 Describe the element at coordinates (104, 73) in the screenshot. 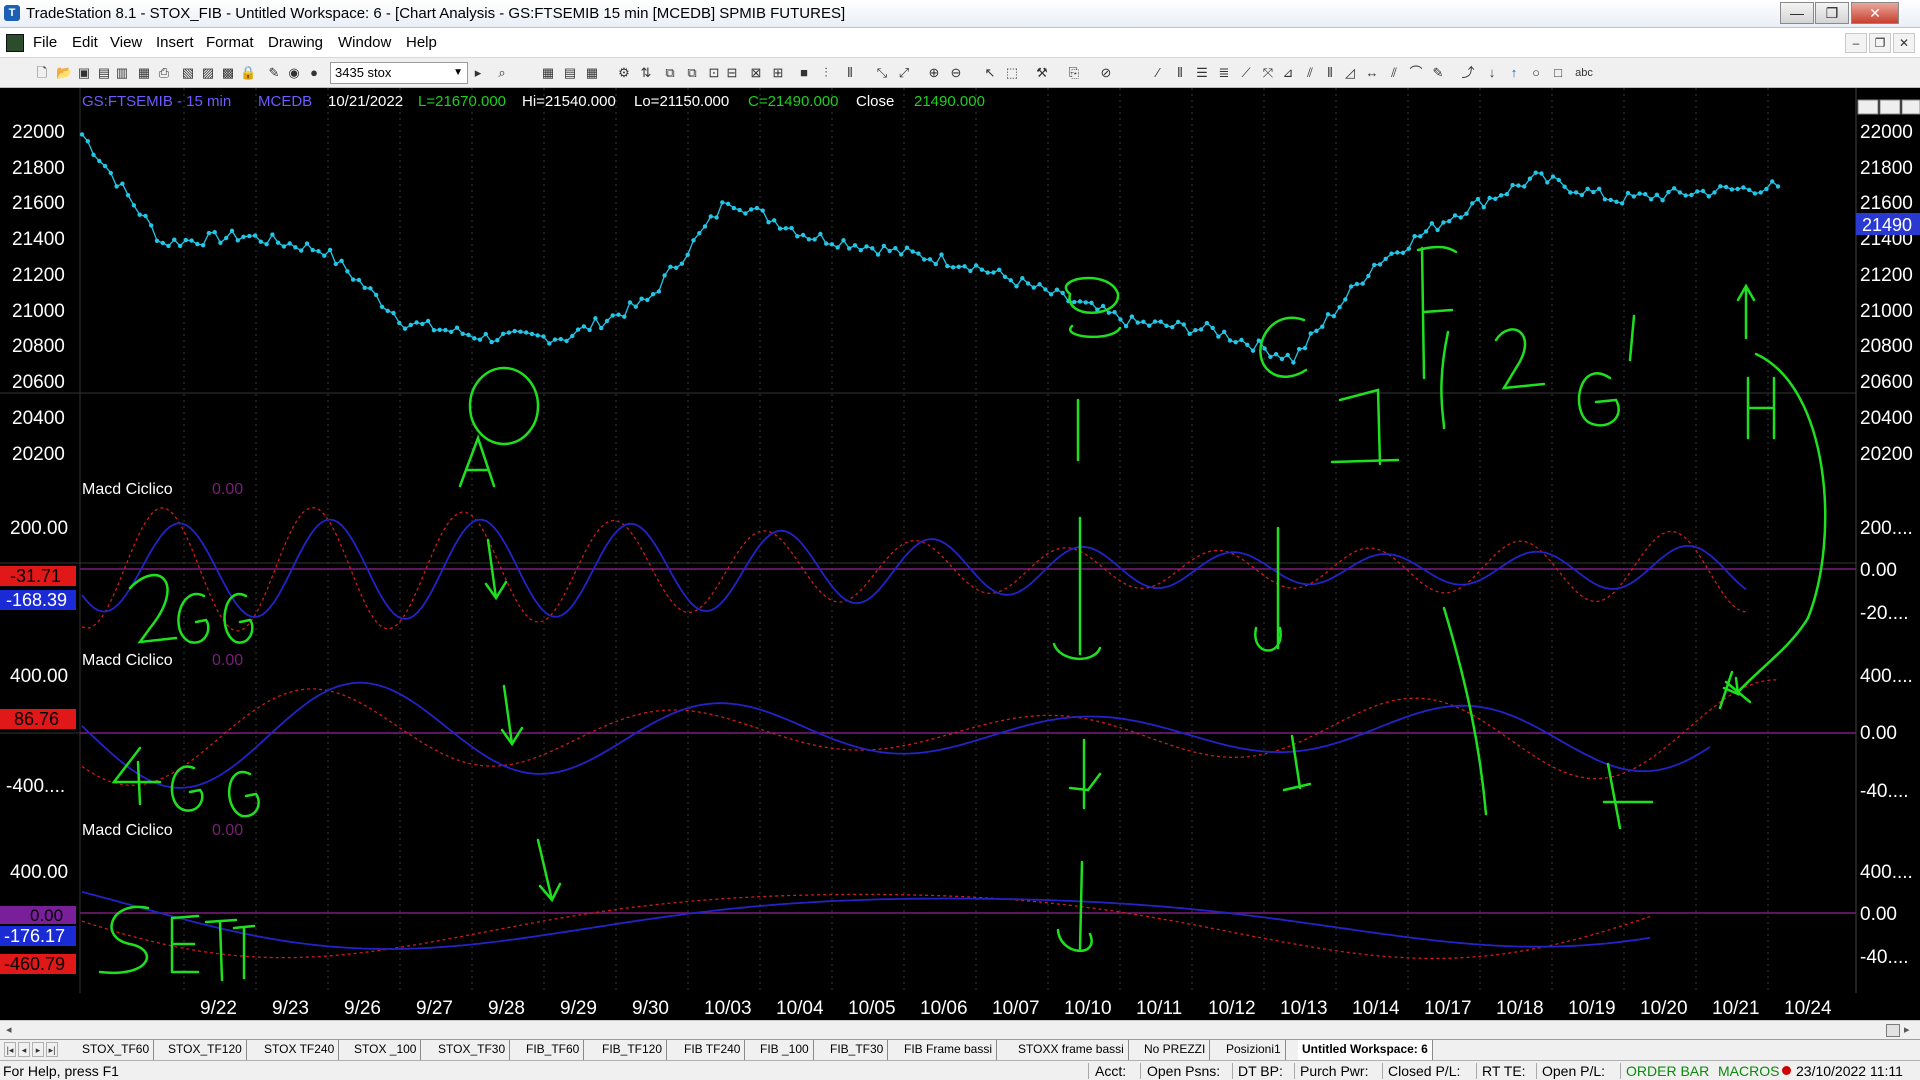

I see `folder-icon: ▤` at that location.